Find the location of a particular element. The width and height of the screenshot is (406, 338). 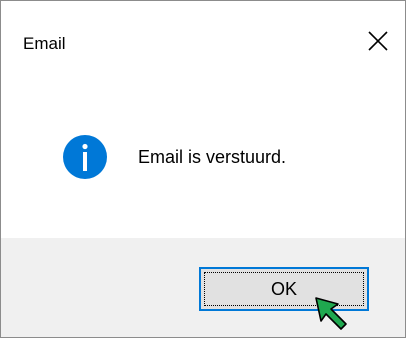

ok-button-label: OK is located at coordinates (283, 289).